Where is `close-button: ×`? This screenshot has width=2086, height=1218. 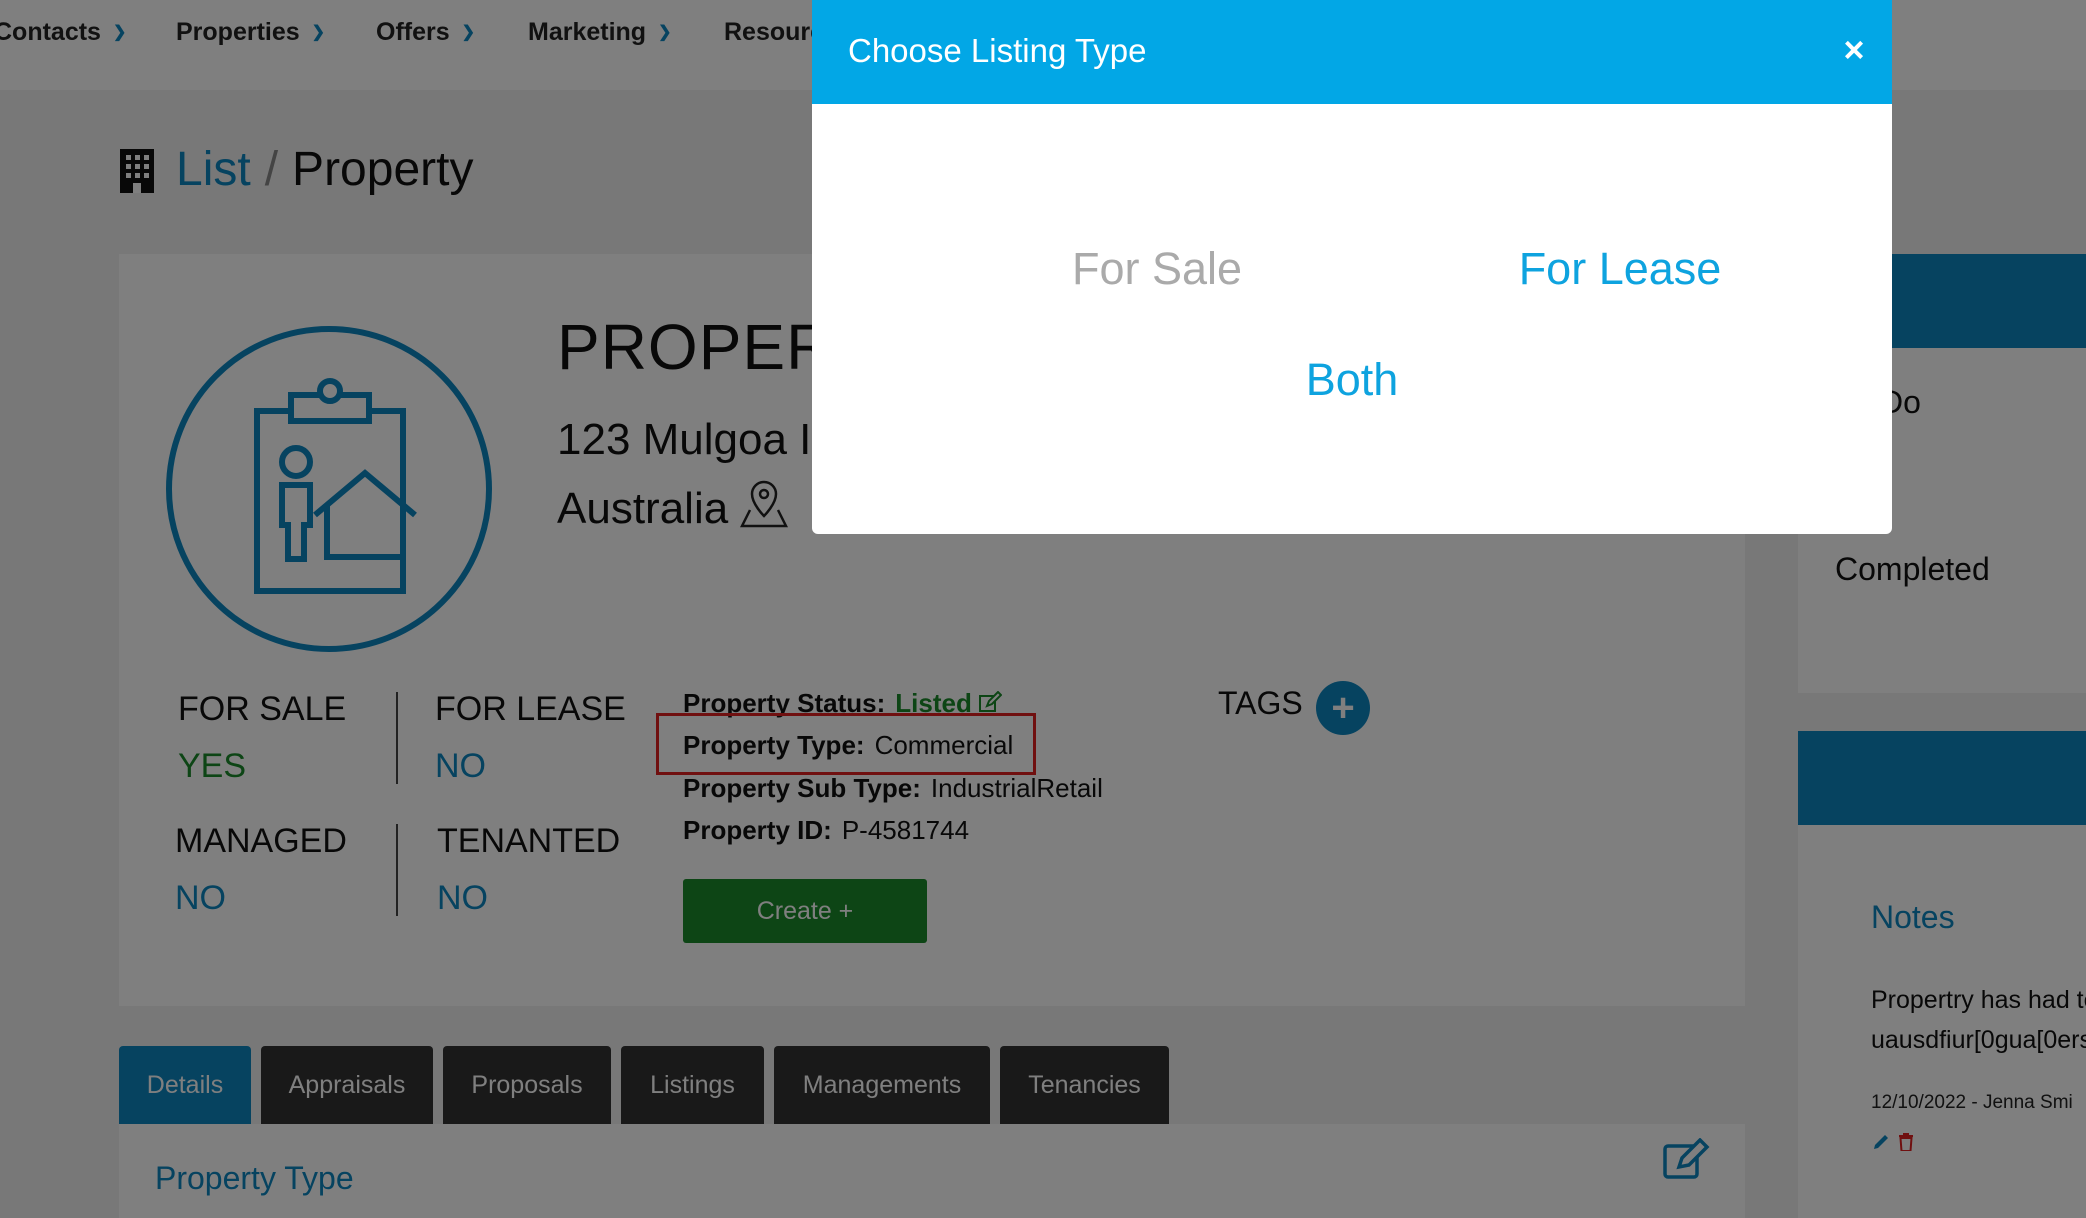
close-button: × is located at coordinates (1854, 49).